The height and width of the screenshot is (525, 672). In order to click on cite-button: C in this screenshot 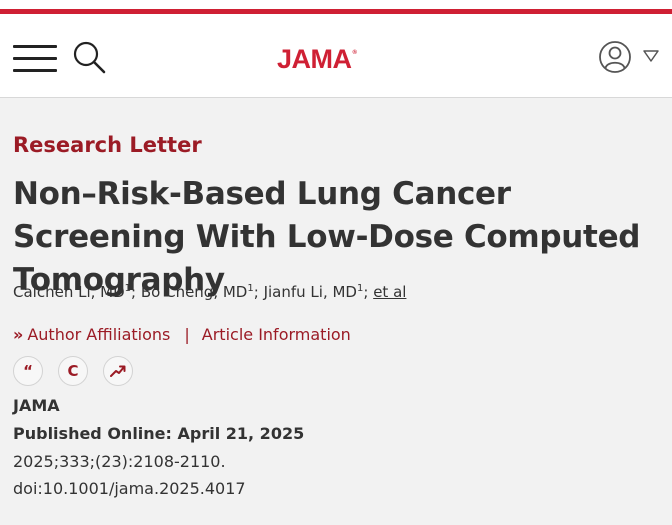, I will do `click(73, 371)`.